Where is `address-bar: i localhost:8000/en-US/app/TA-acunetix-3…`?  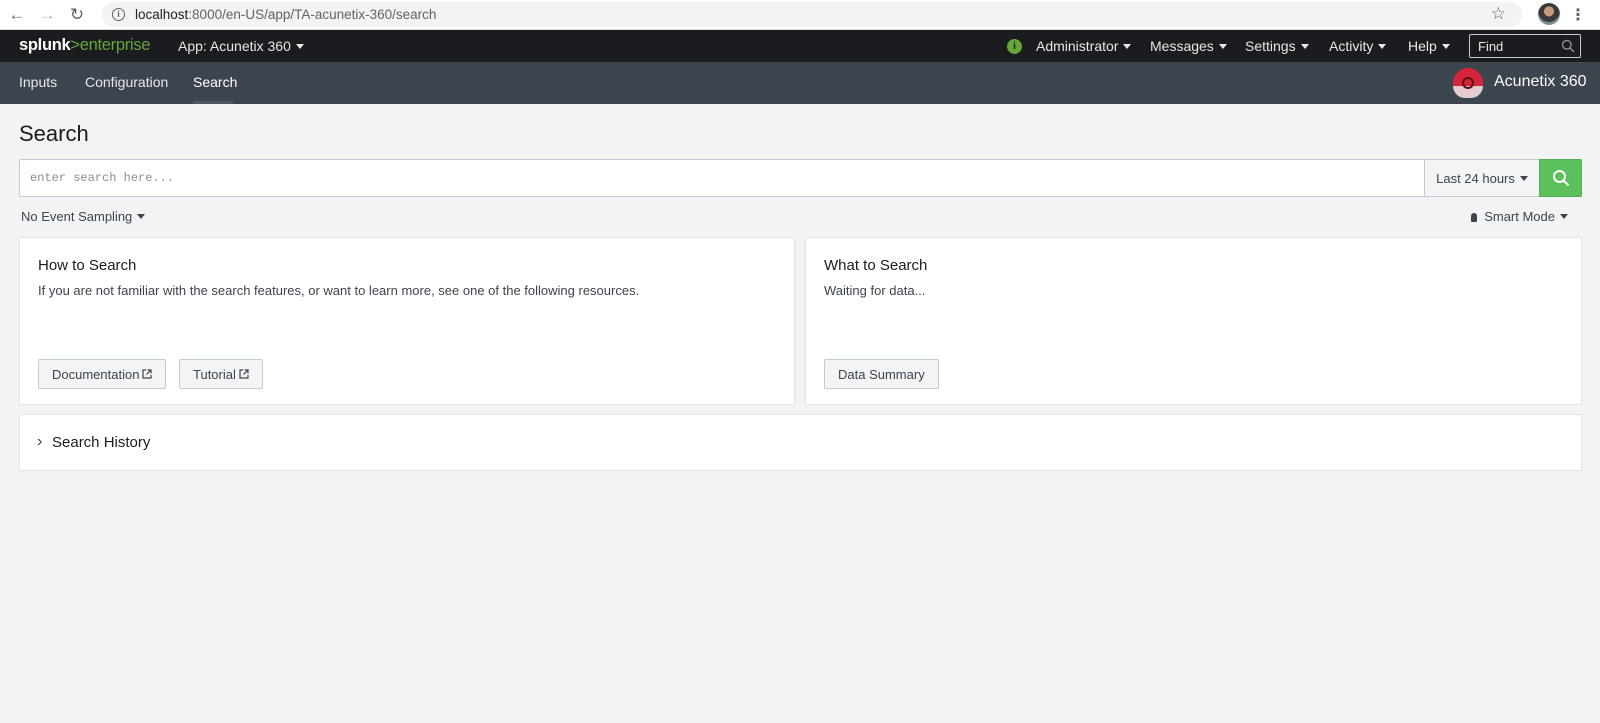
address-bar: i localhost:8000/en-US/app/TA-acunetix-3… is located at coordinates (812, 14).